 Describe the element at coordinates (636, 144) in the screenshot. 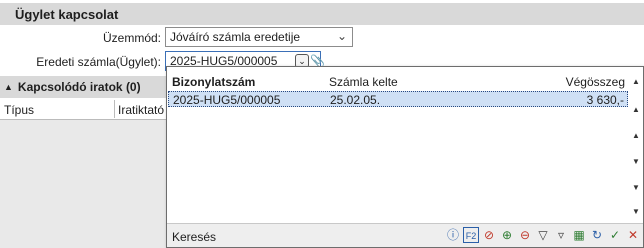

I see `row-nav-column: ▲ ▲ ▲ ▼ ▼ ▼` at that location.